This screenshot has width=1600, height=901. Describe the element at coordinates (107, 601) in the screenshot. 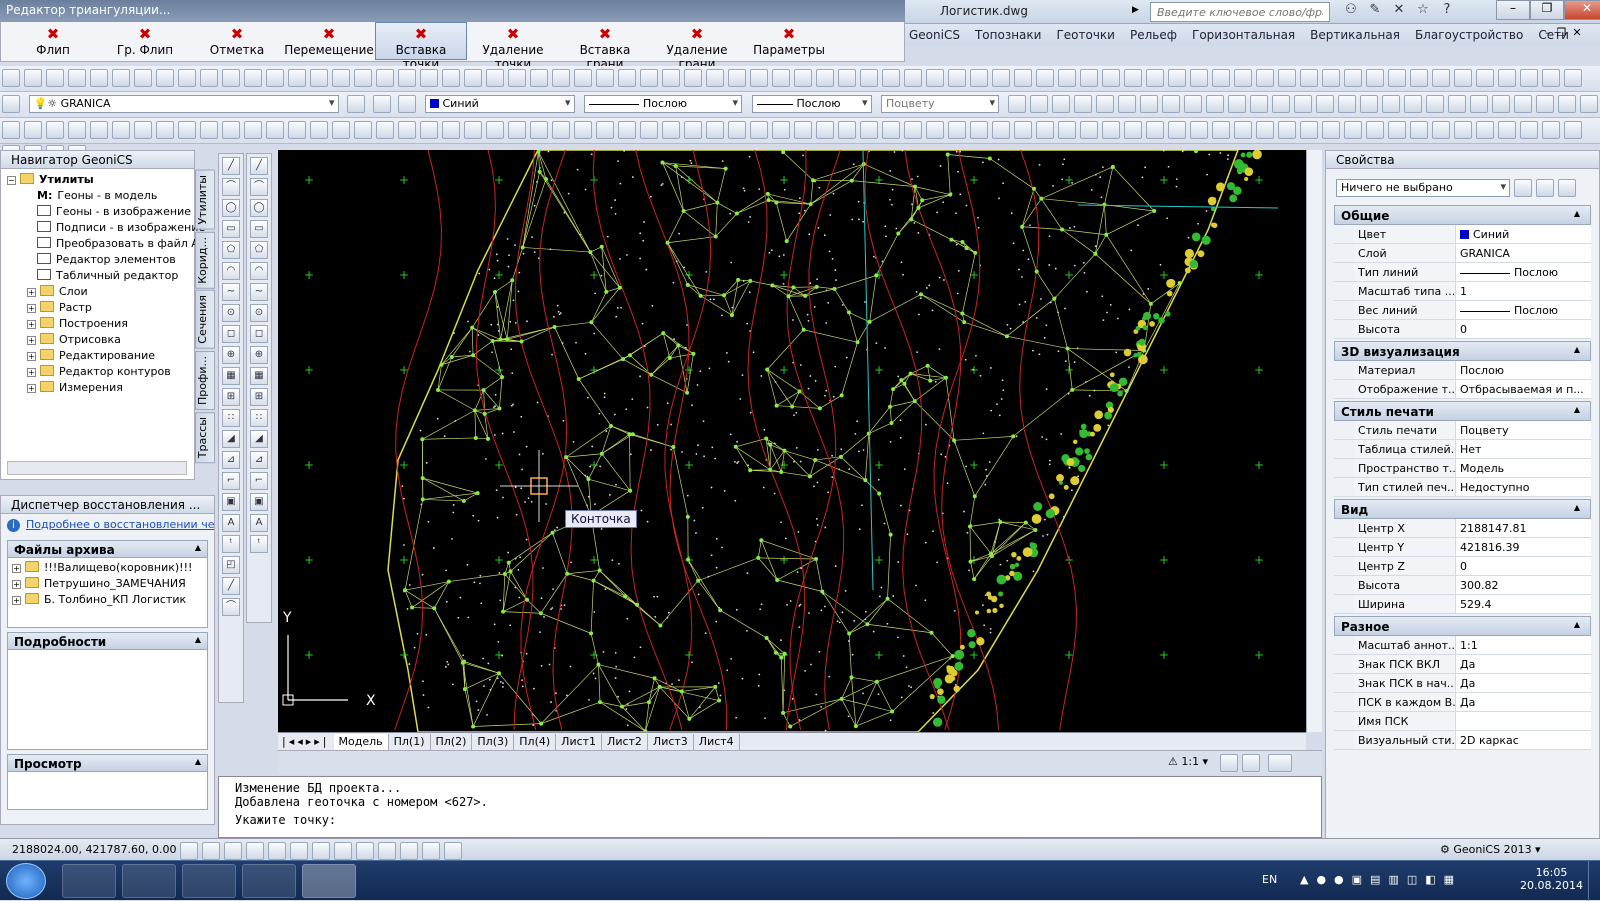

I see `archive-file-3: +Б. Толбино_КП Логистик` at that location.